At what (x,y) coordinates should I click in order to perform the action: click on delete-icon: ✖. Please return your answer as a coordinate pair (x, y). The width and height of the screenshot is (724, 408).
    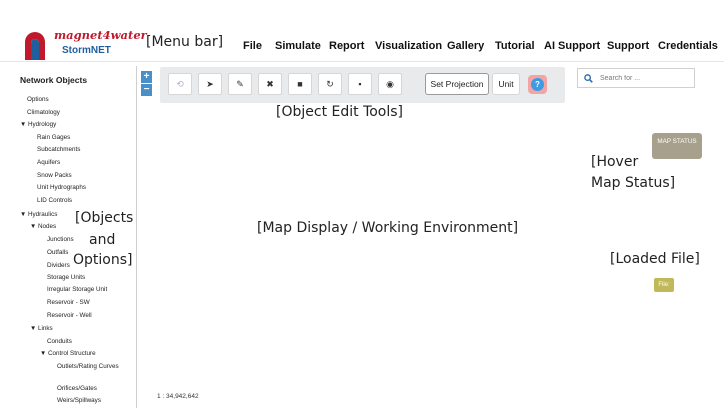
    Looking at the image, I should click on (270, 84).